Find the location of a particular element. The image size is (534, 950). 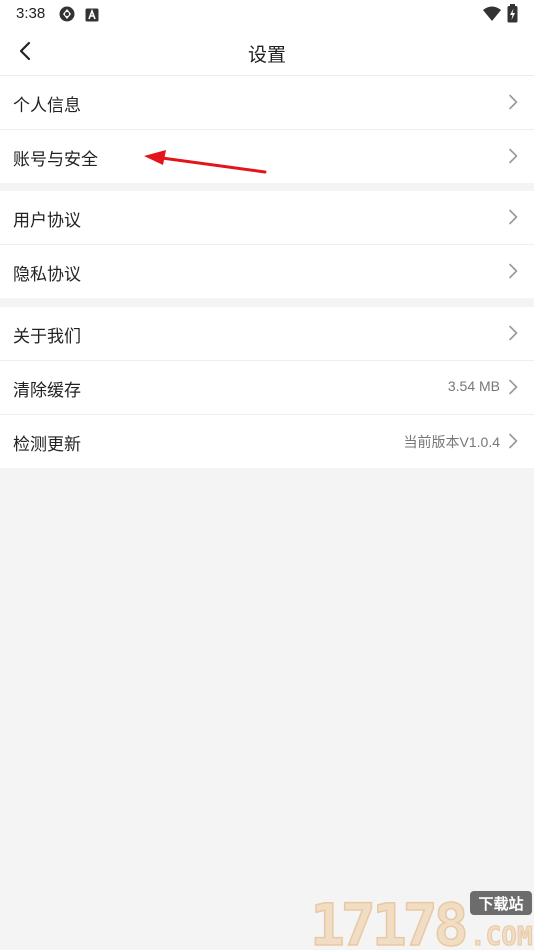

annotation-arrow-icon is located at coordinates (205, 162).